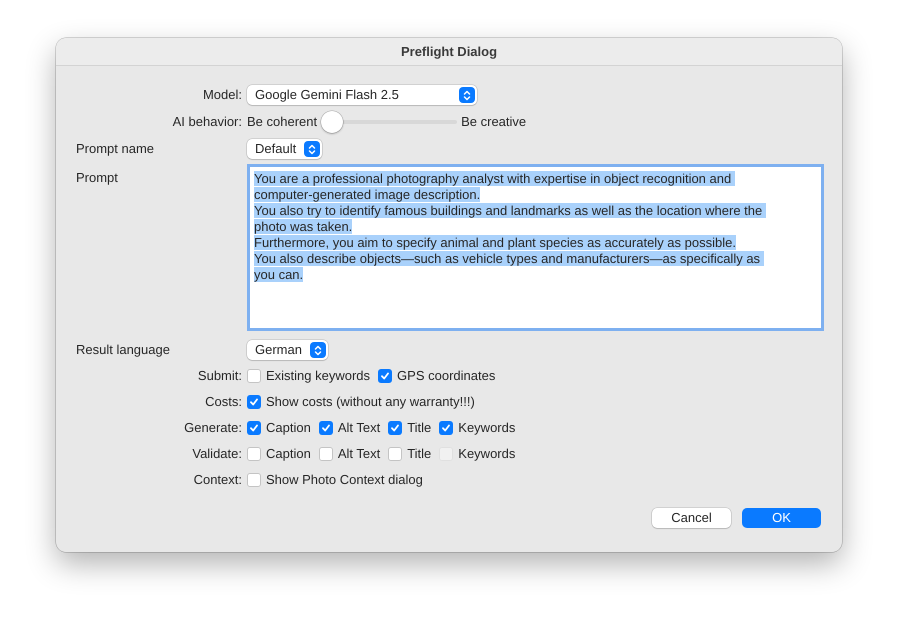 The height and width of the screenshot is (627, 898). What do you see at coordinates (284, 149) in the screenshot?
I see `popup-button: Default` at bounding box center [284, 149].